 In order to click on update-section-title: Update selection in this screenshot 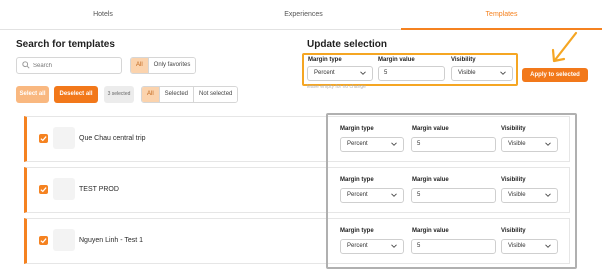, I will do `click(347, 44)`.